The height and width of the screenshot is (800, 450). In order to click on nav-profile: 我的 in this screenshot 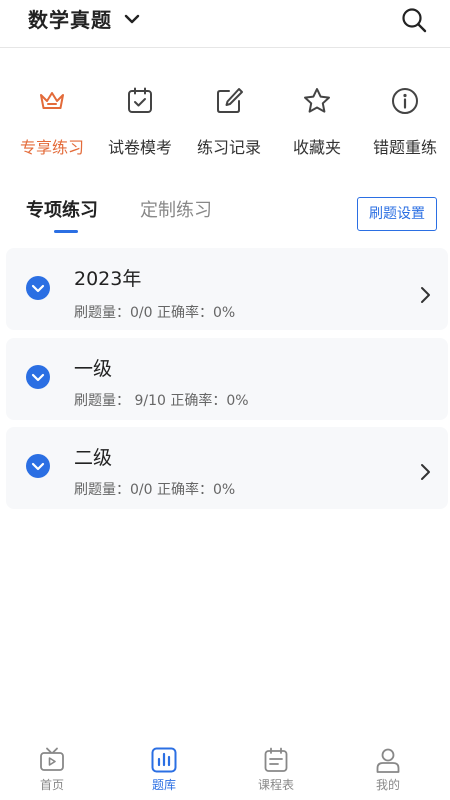, I will do `click(388, 769)`.